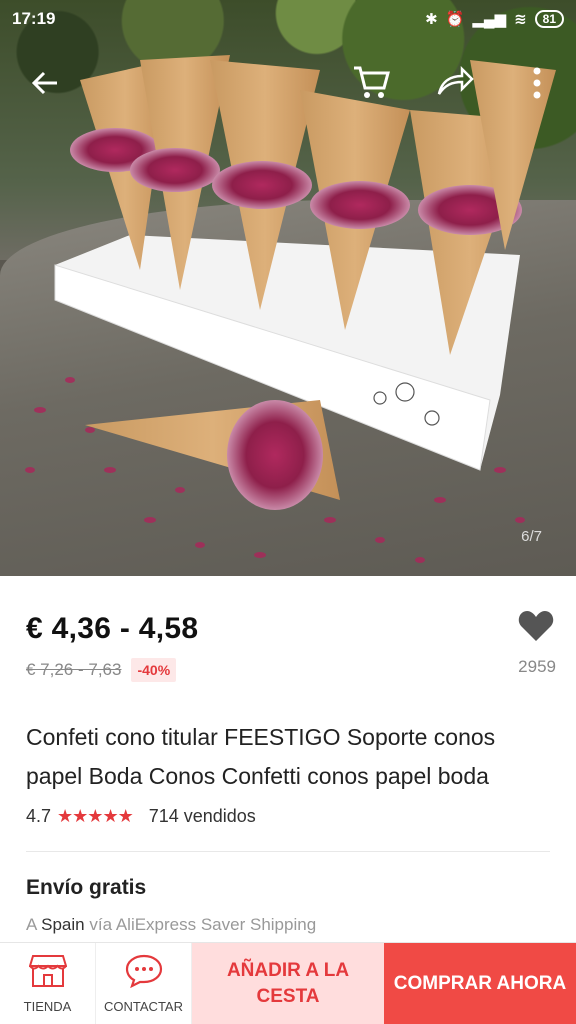 This screenshot has width=576, height=1024. What do you see at coordinates (288, 19) in the screenshot?
I see `status-bar: 17:19 ✱ ⏰ ▂▄▆ ≋ 81` at bounding box center [288, 19].